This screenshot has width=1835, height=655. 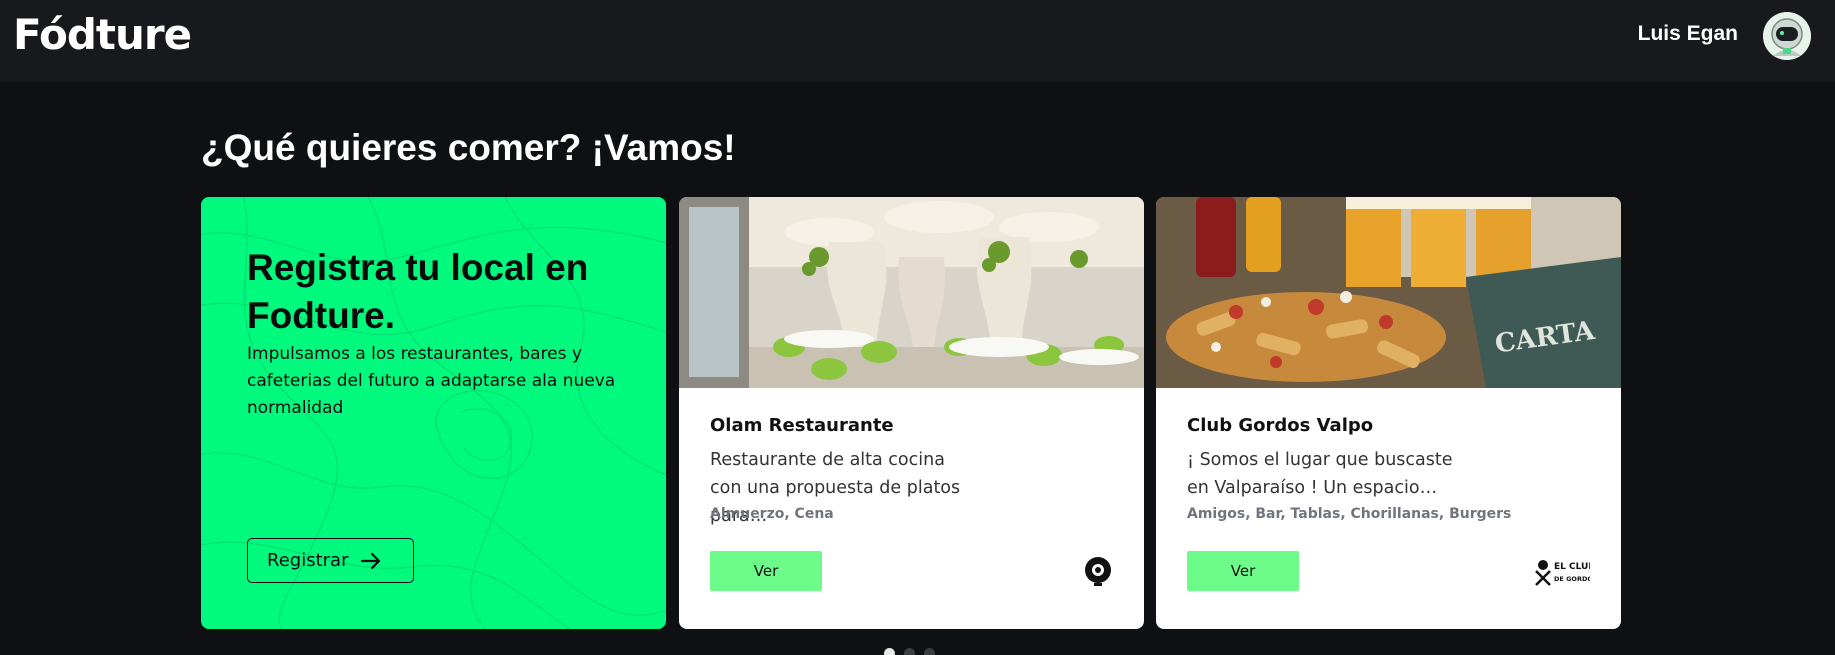 What do you see at coordinates (418, 291) in the screenshot?
I see `promo-title: Registra tu local en Fodture.` at bounding box center [418, 291].